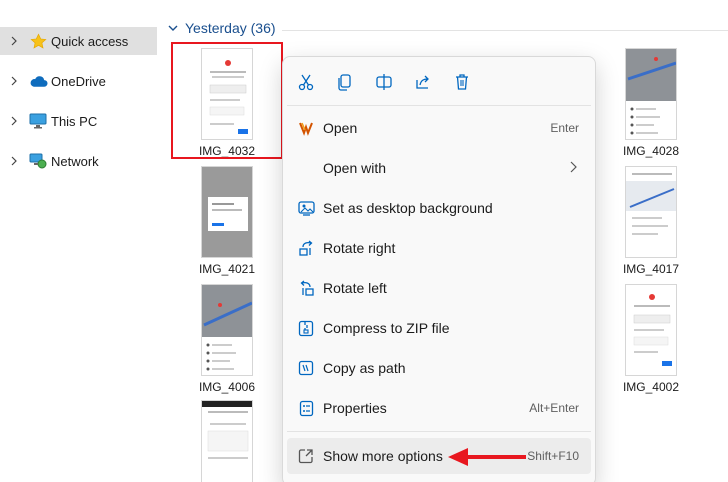 This screenshot has width=728, height=482. What do you see at coordinates (573, 168) in the screenshot?
I see `submenu-chevron-icon` at bounding box center [573, 168].